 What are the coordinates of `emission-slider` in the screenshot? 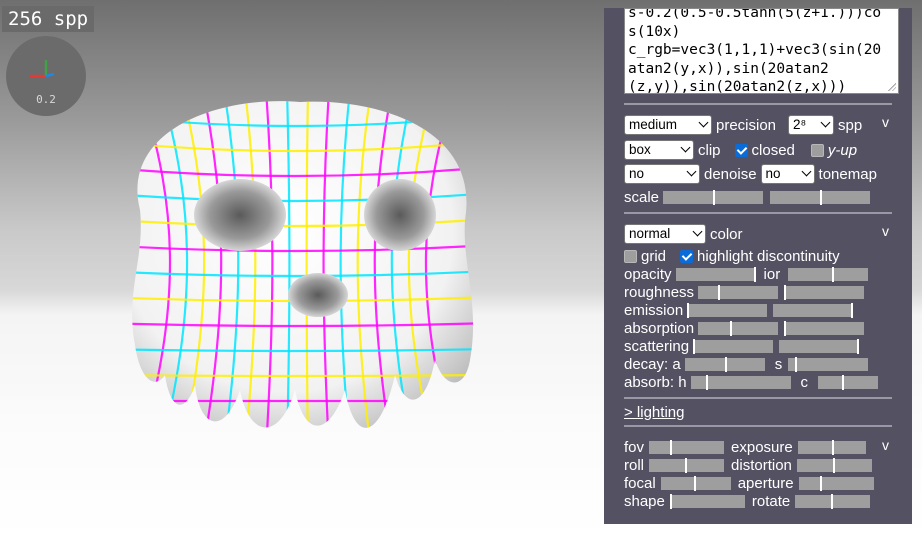 It's located at (727, 310).